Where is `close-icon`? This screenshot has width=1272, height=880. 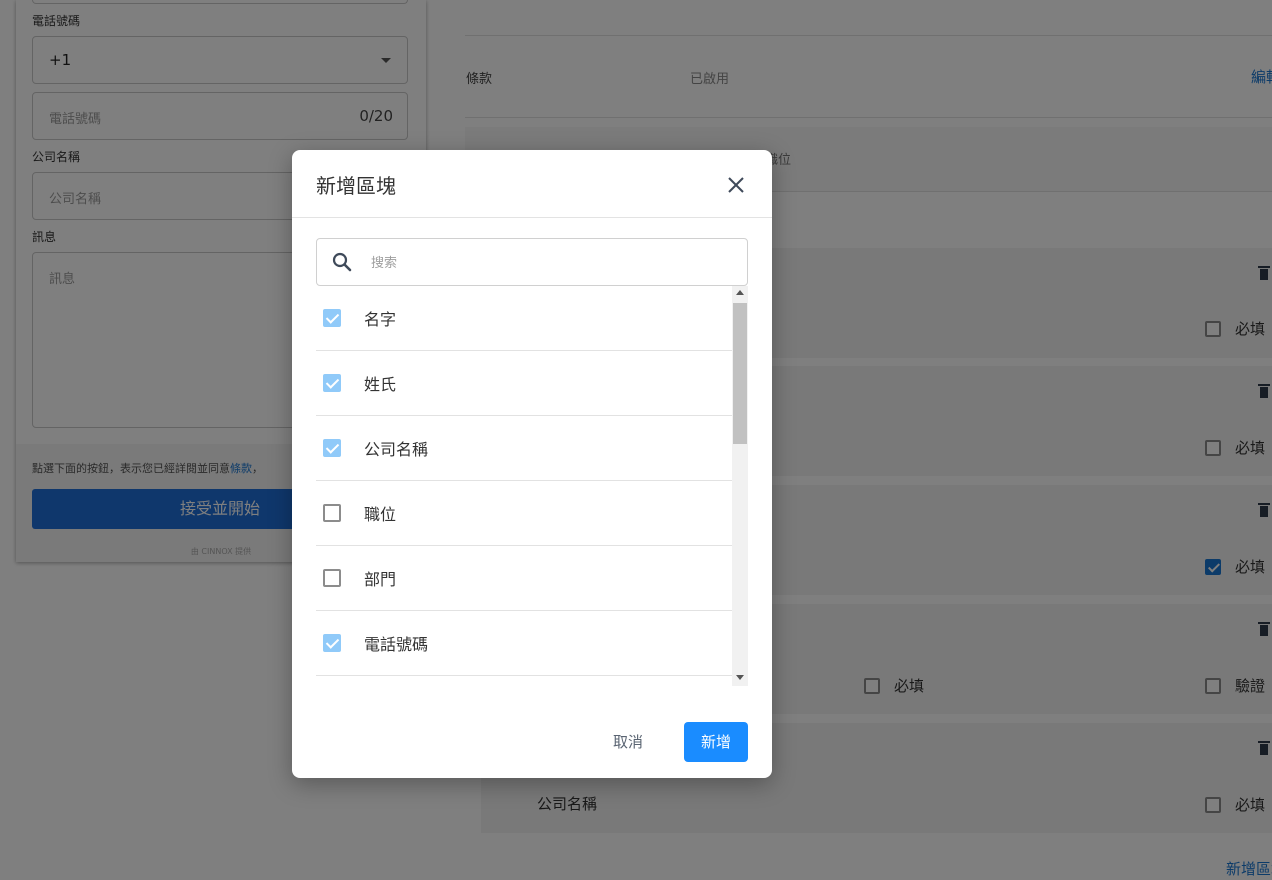
close-icon is located at coordinates (736, 185).